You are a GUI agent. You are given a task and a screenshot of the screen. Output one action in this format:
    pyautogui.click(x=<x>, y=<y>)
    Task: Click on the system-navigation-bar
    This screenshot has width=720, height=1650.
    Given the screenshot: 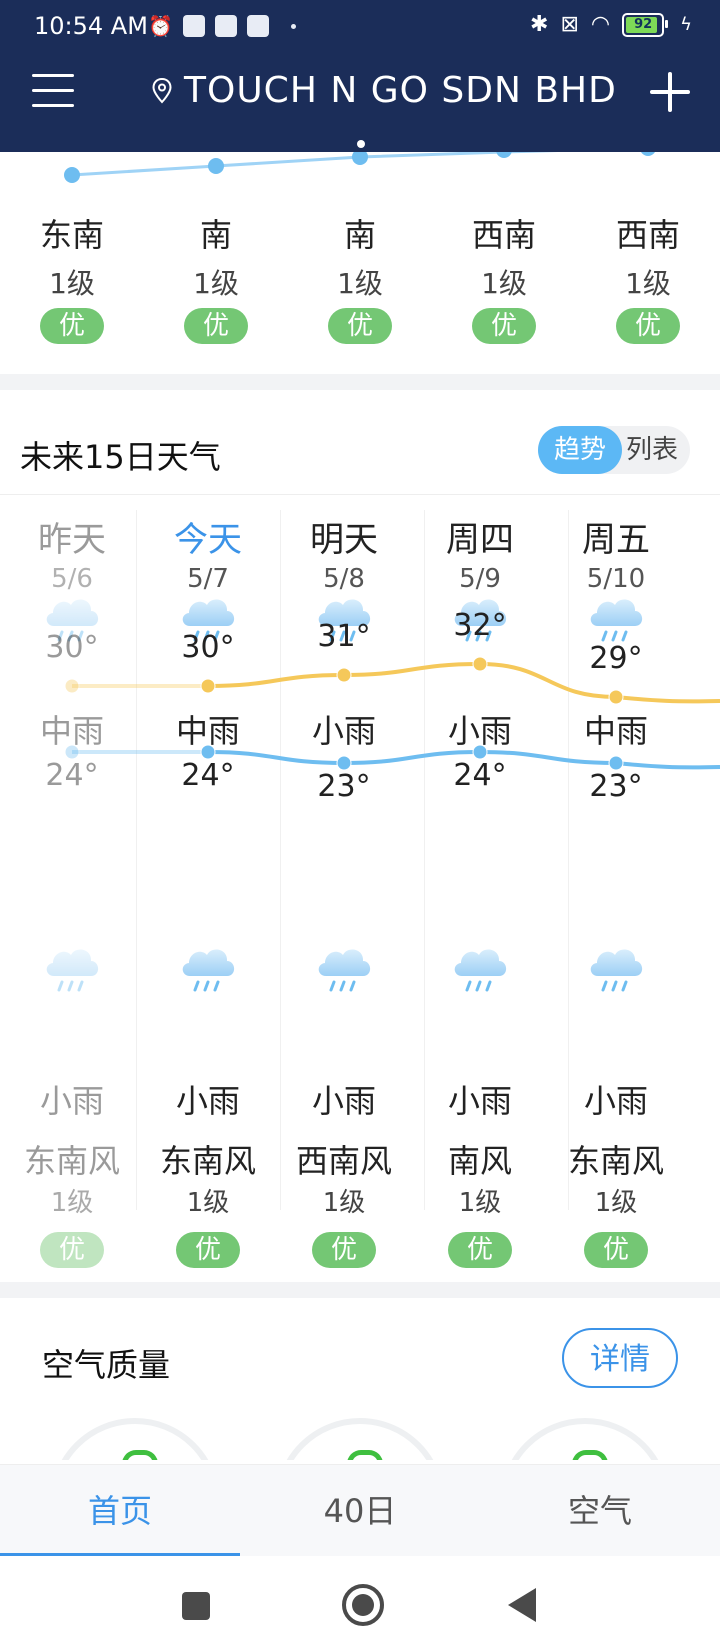 What is the action you would take?
    pyautogui.click(x=360, y=1603)
    